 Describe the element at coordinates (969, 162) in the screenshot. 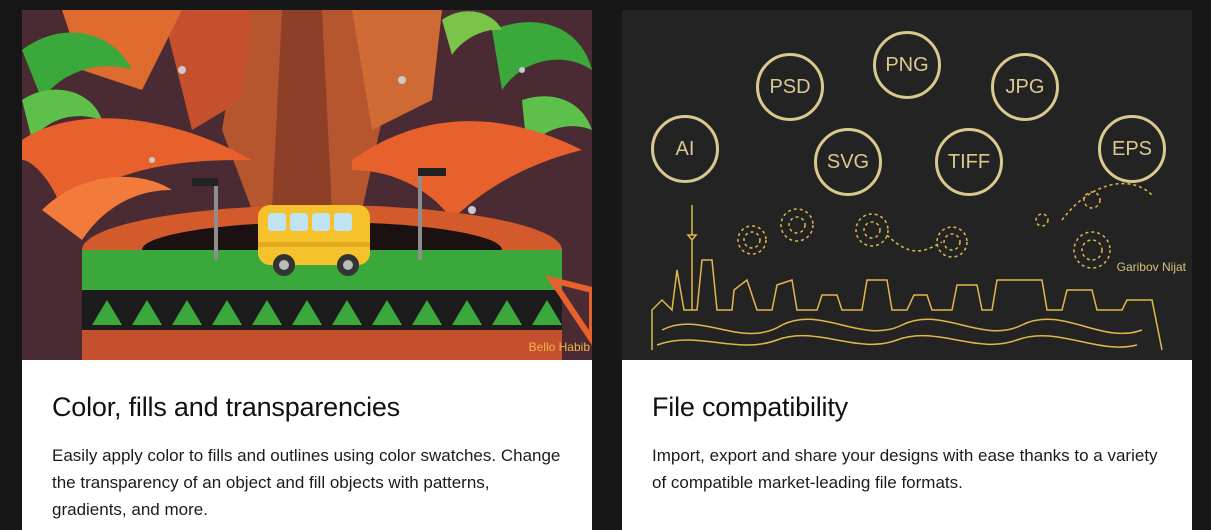

I see `format-badge-tiff: TIFF` at that location.